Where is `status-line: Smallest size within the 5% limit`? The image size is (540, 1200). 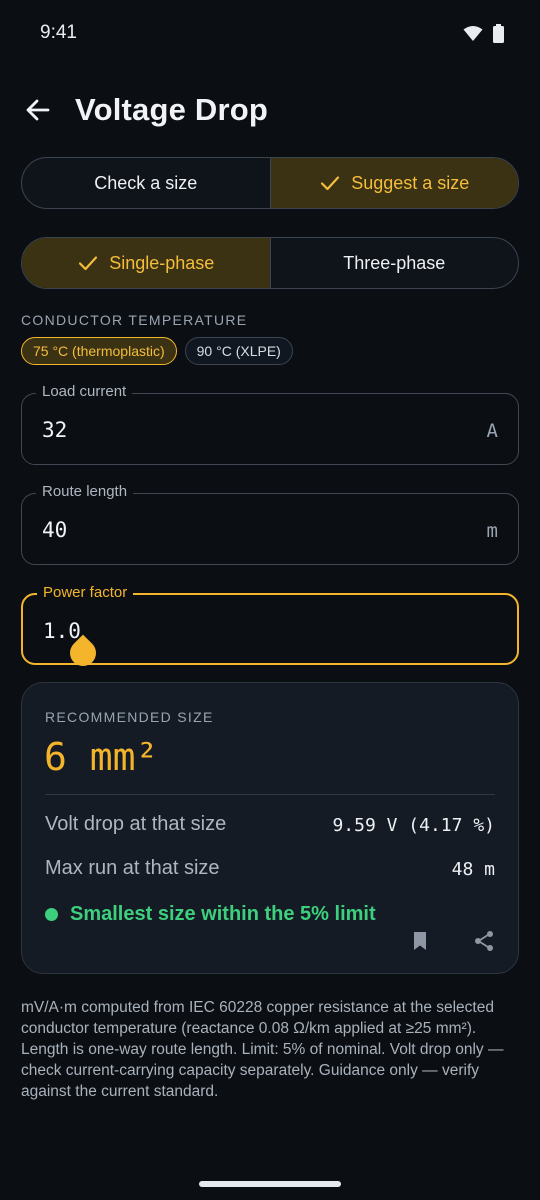
status-line: Smallest size within the 5% limit is located at coordinates (210, 914).